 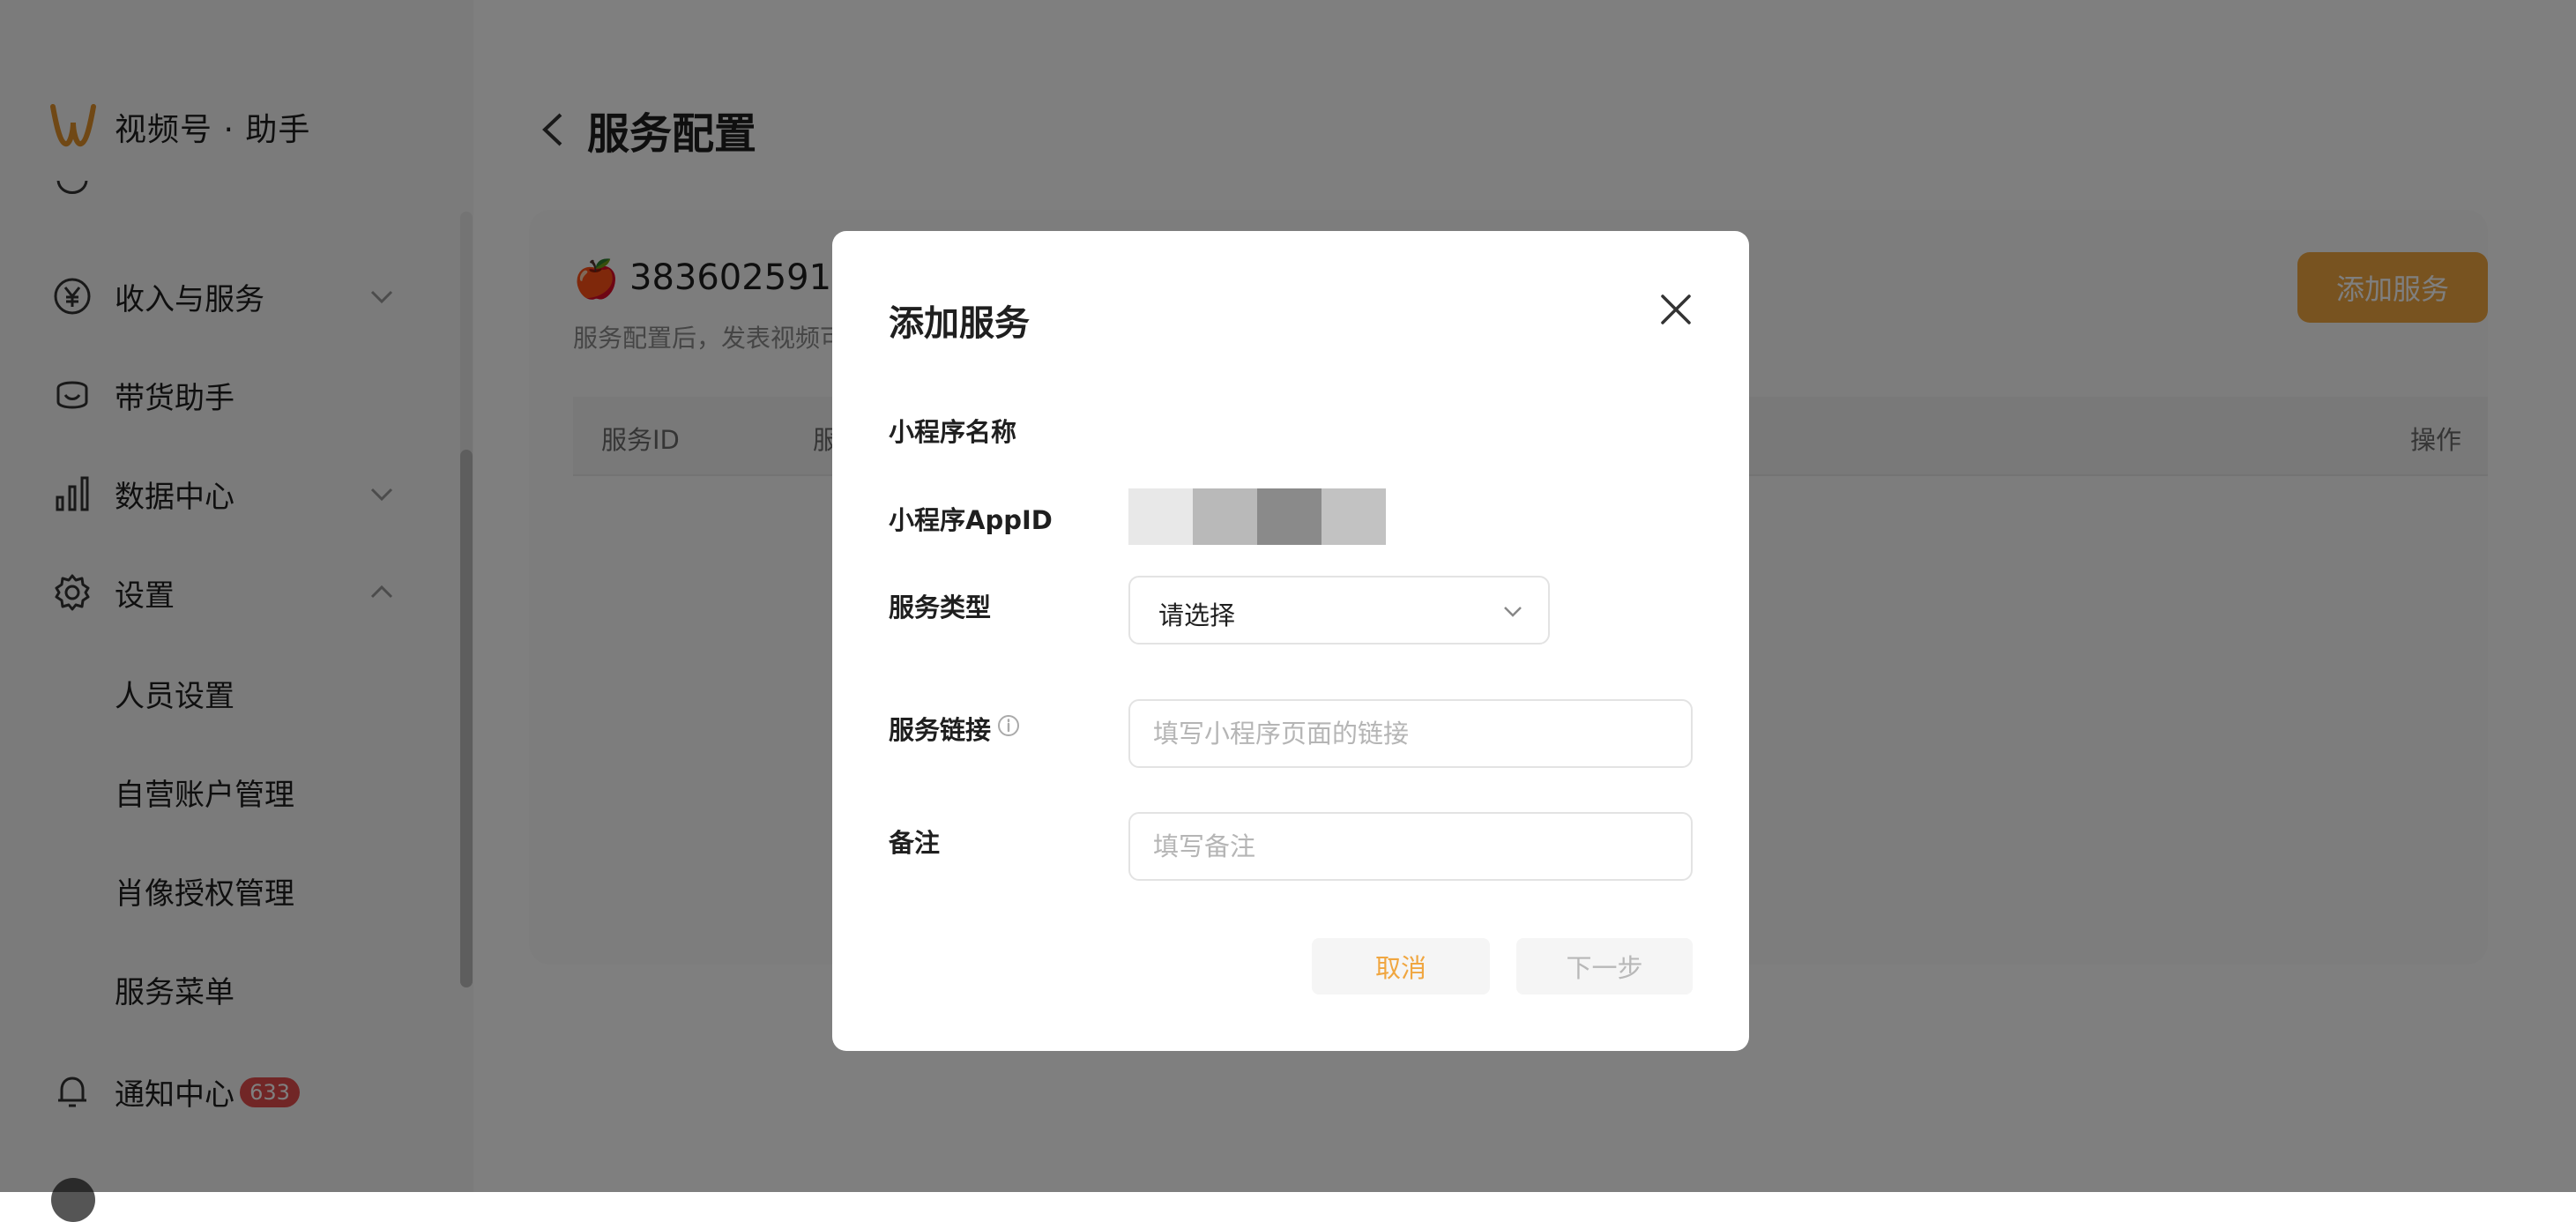 I want to click on service-link-input, so click(x=1411, y=733).